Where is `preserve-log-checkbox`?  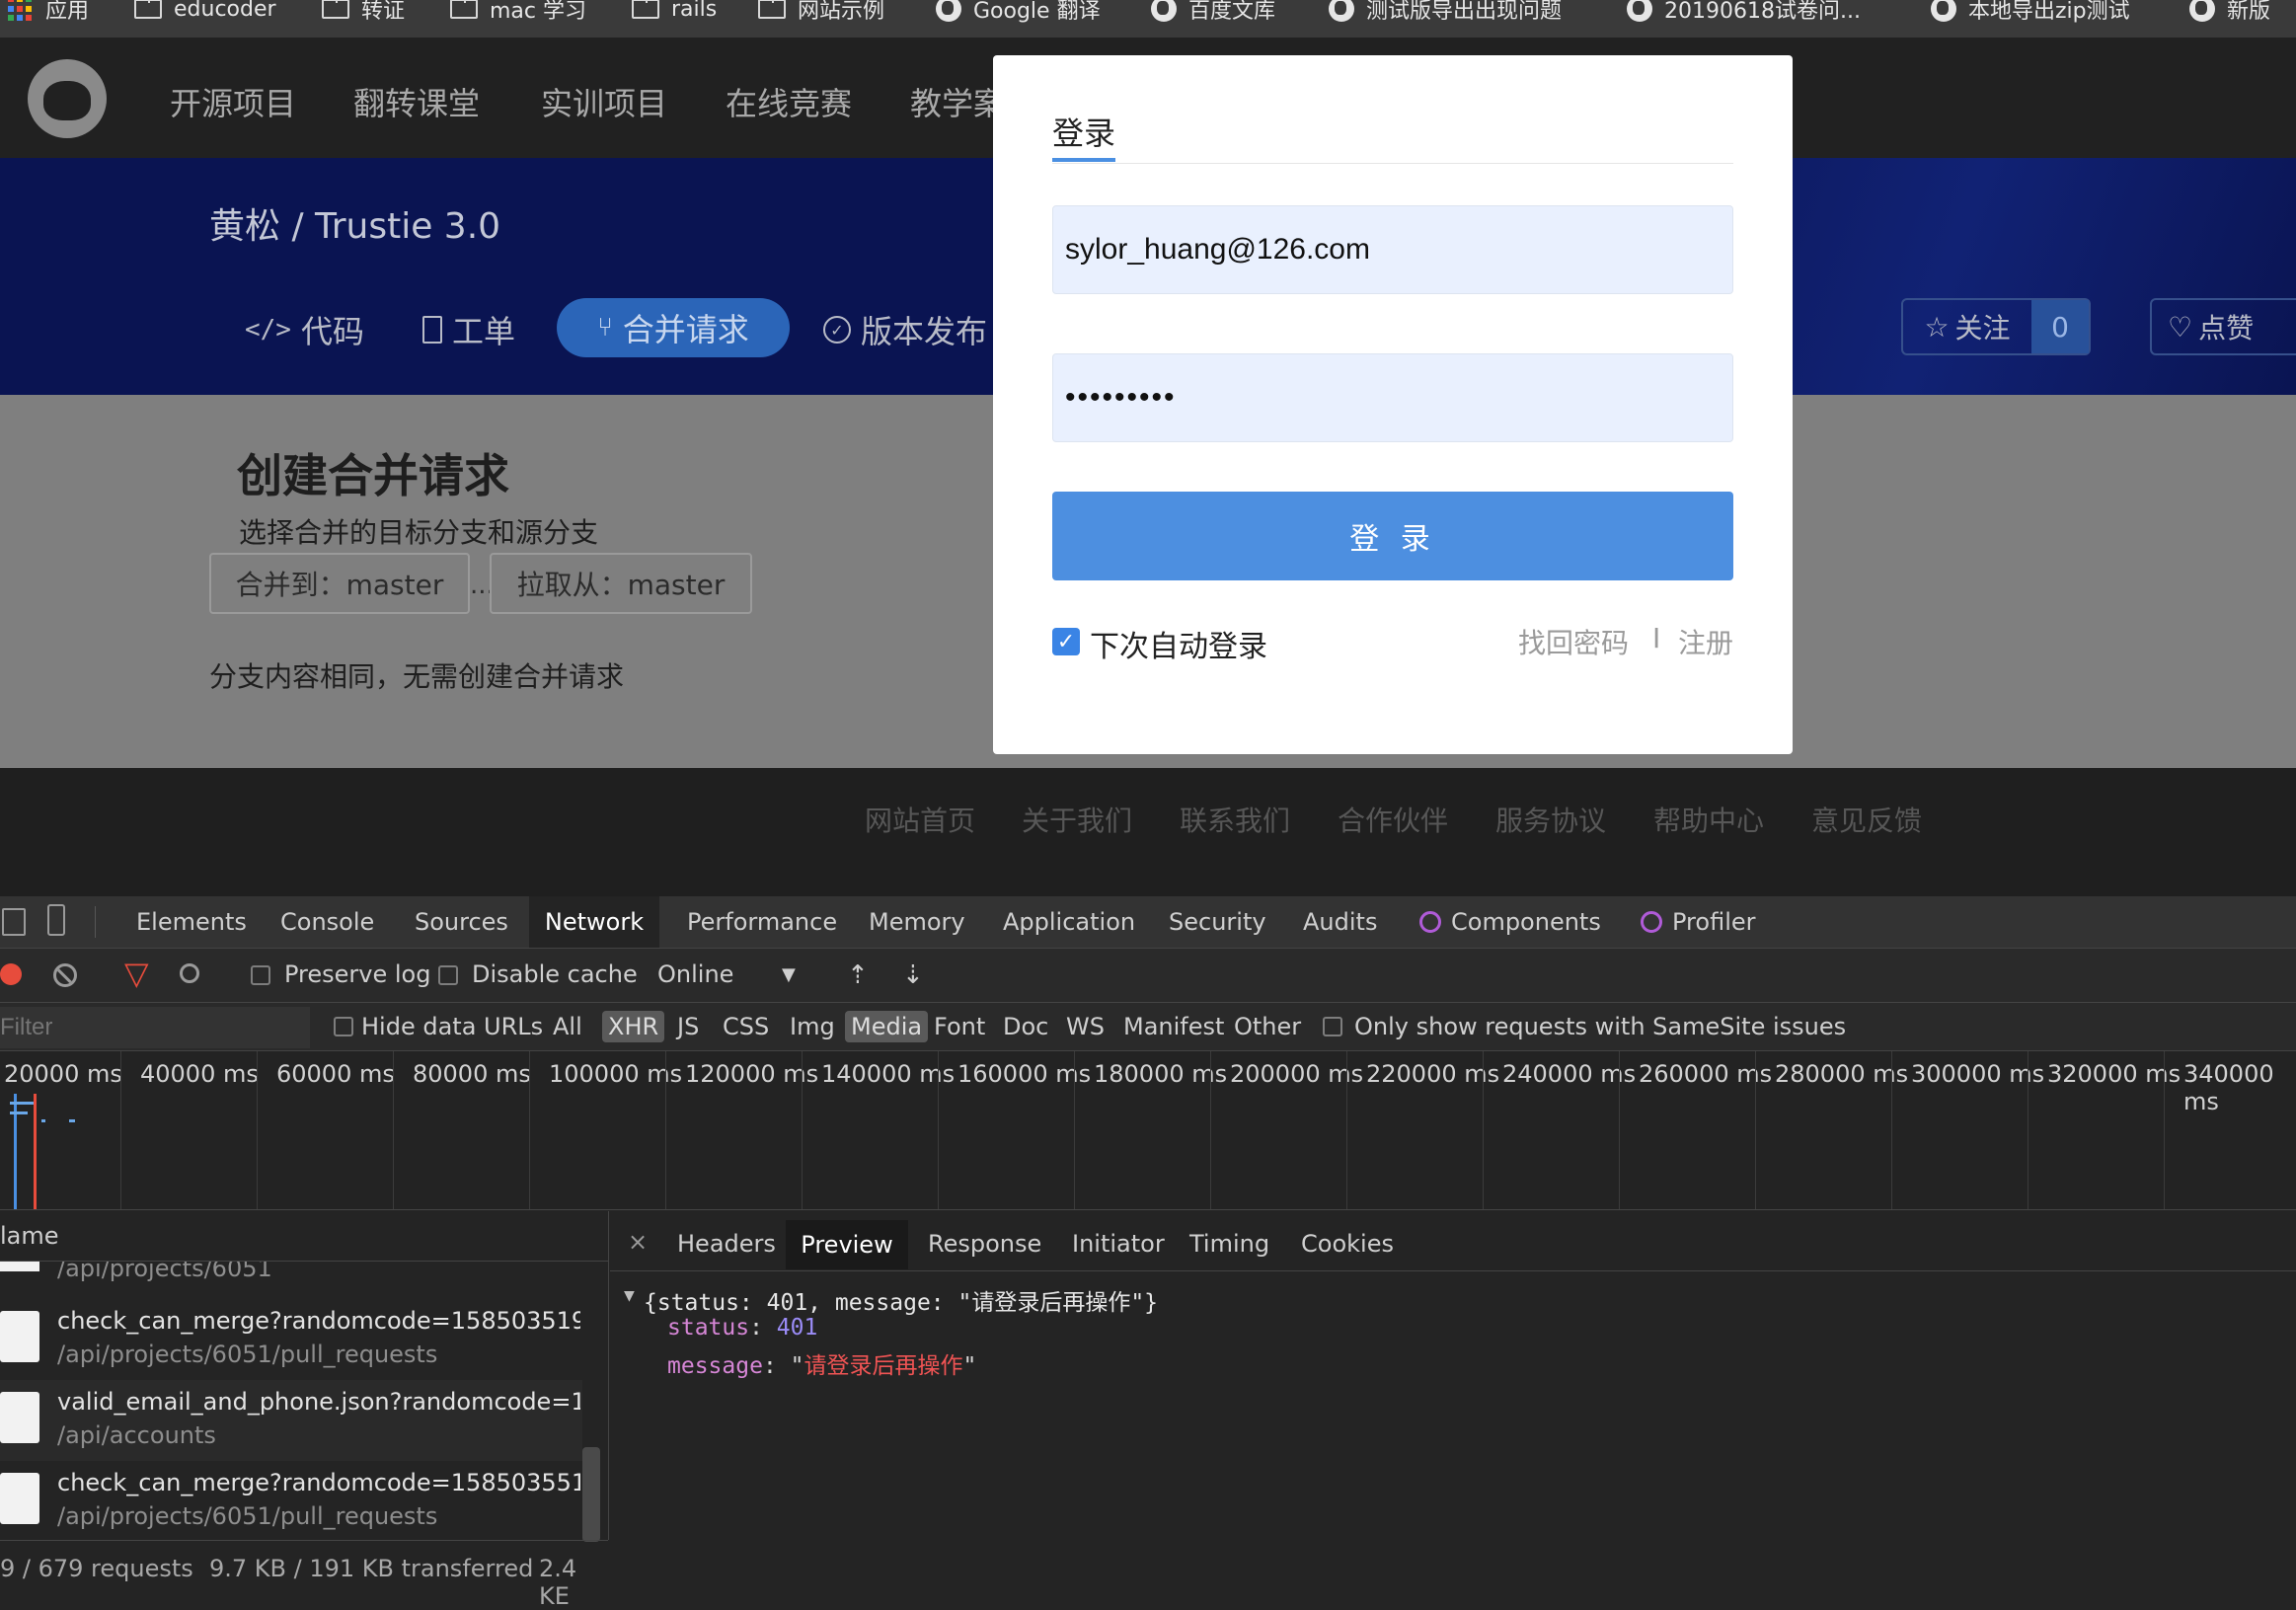 preserve-log-checkbox is located at coordinates (260, 975).